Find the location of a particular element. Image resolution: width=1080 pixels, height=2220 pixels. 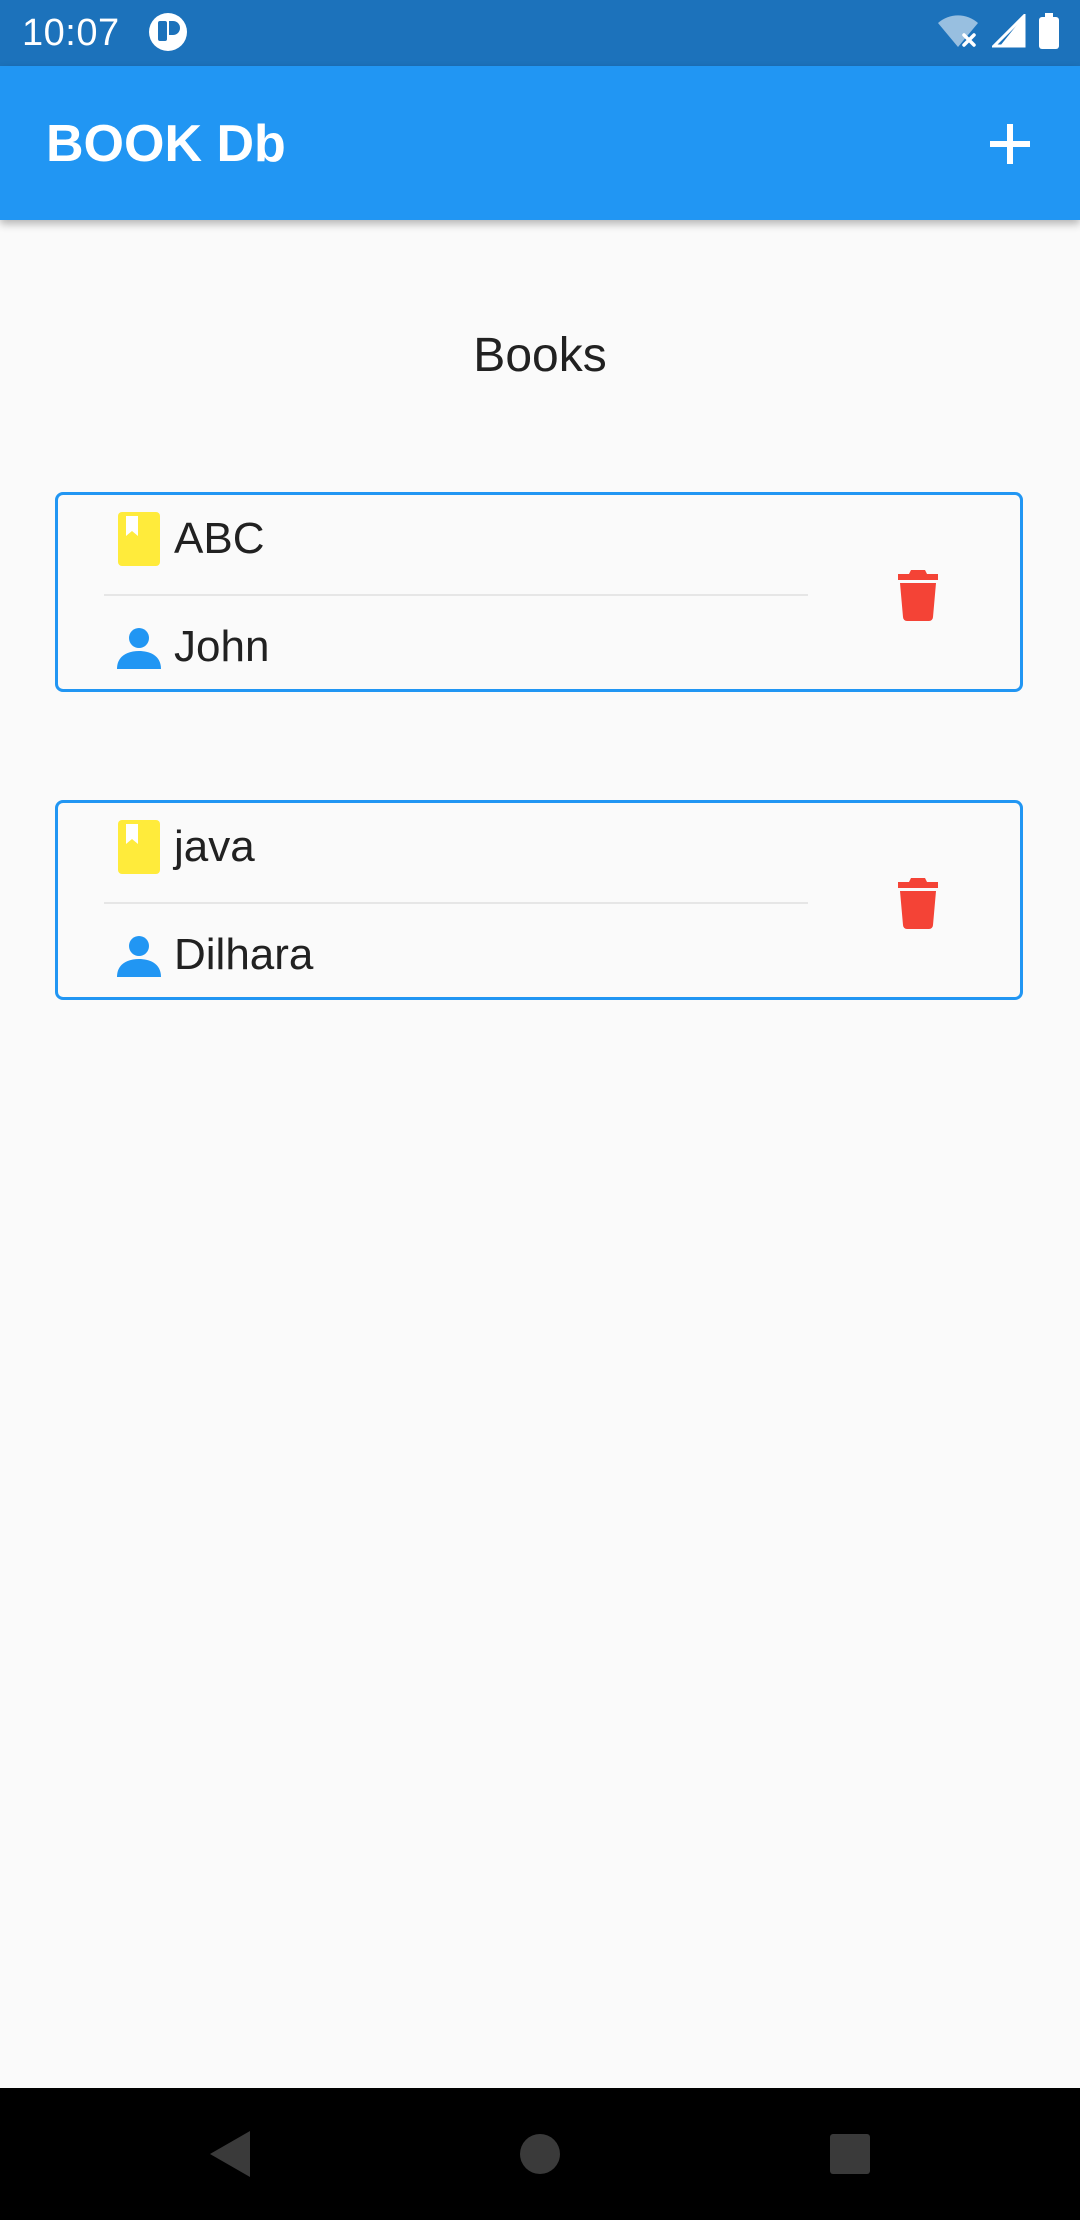

status-icons is located at coordinates (998, 32).